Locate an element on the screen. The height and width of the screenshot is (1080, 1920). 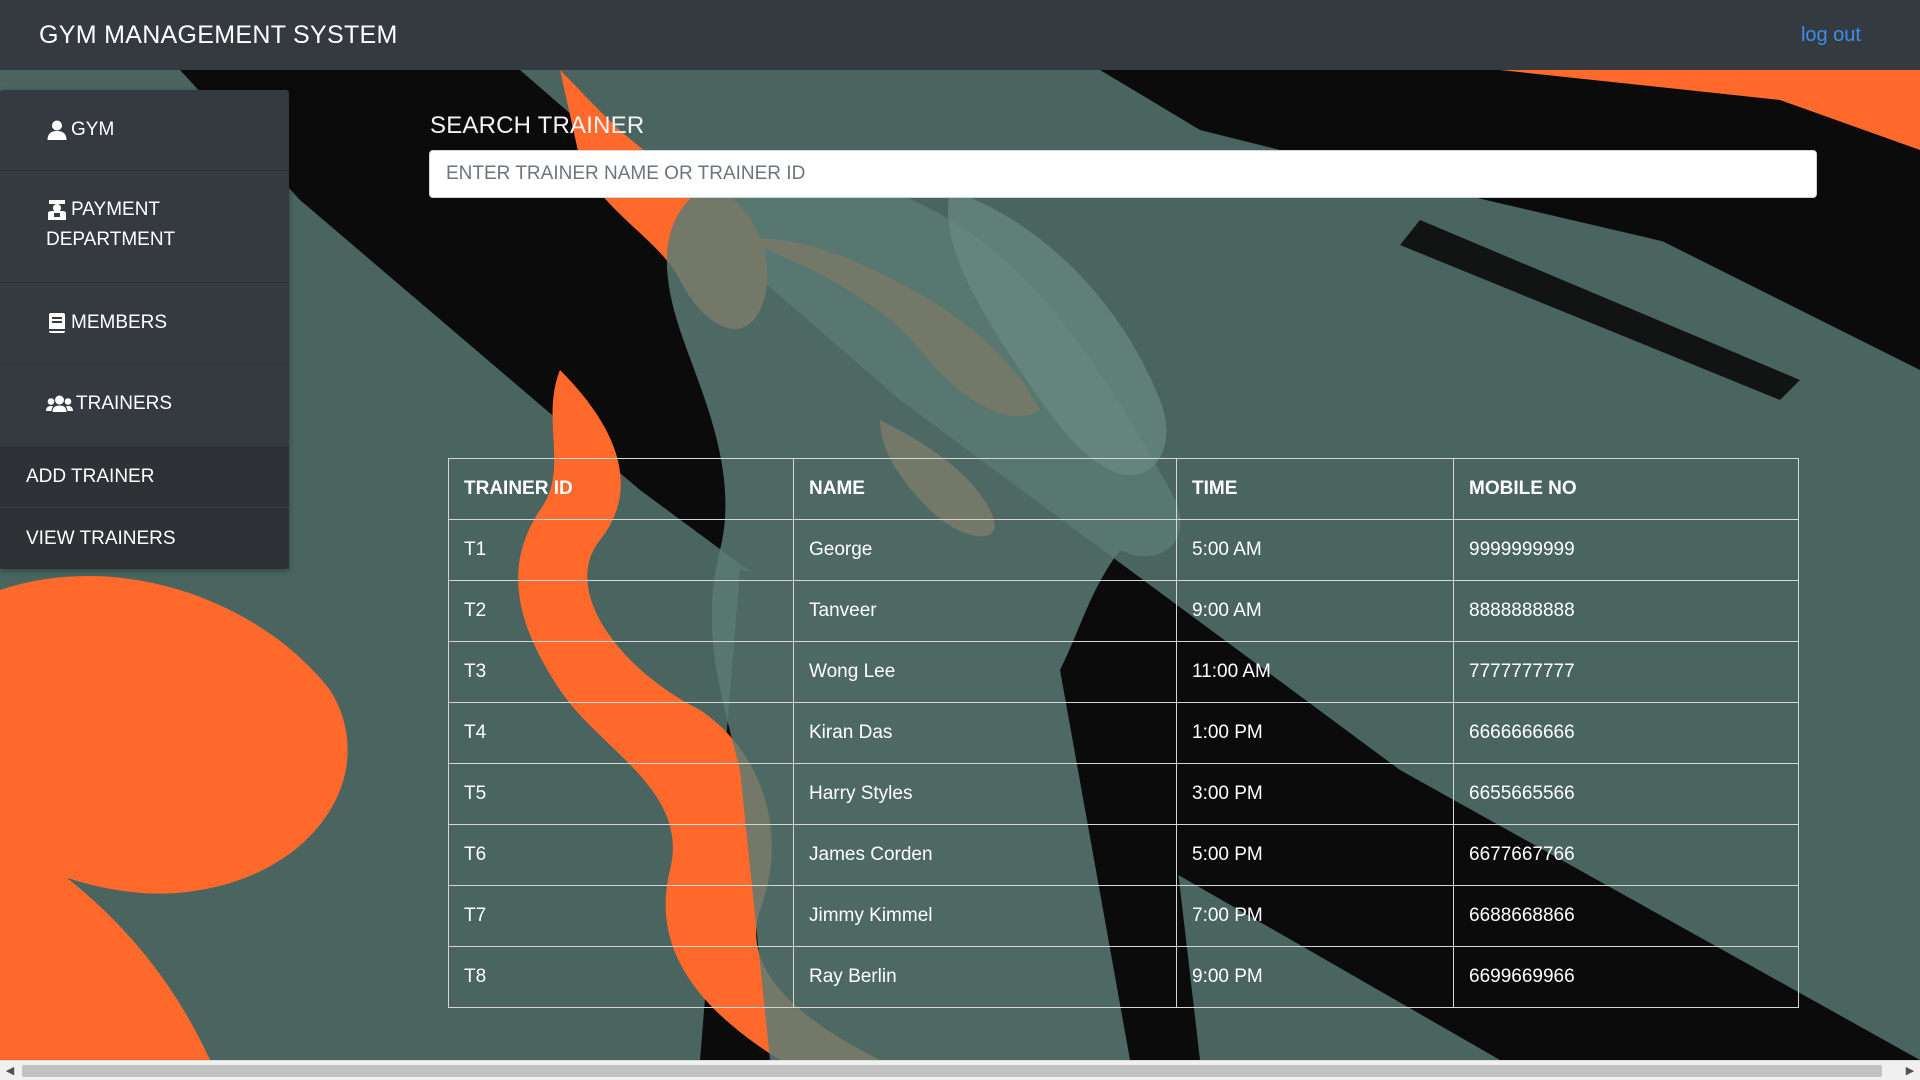
search-label: SEARCH TRAINER is located at coordinates (537, 125).